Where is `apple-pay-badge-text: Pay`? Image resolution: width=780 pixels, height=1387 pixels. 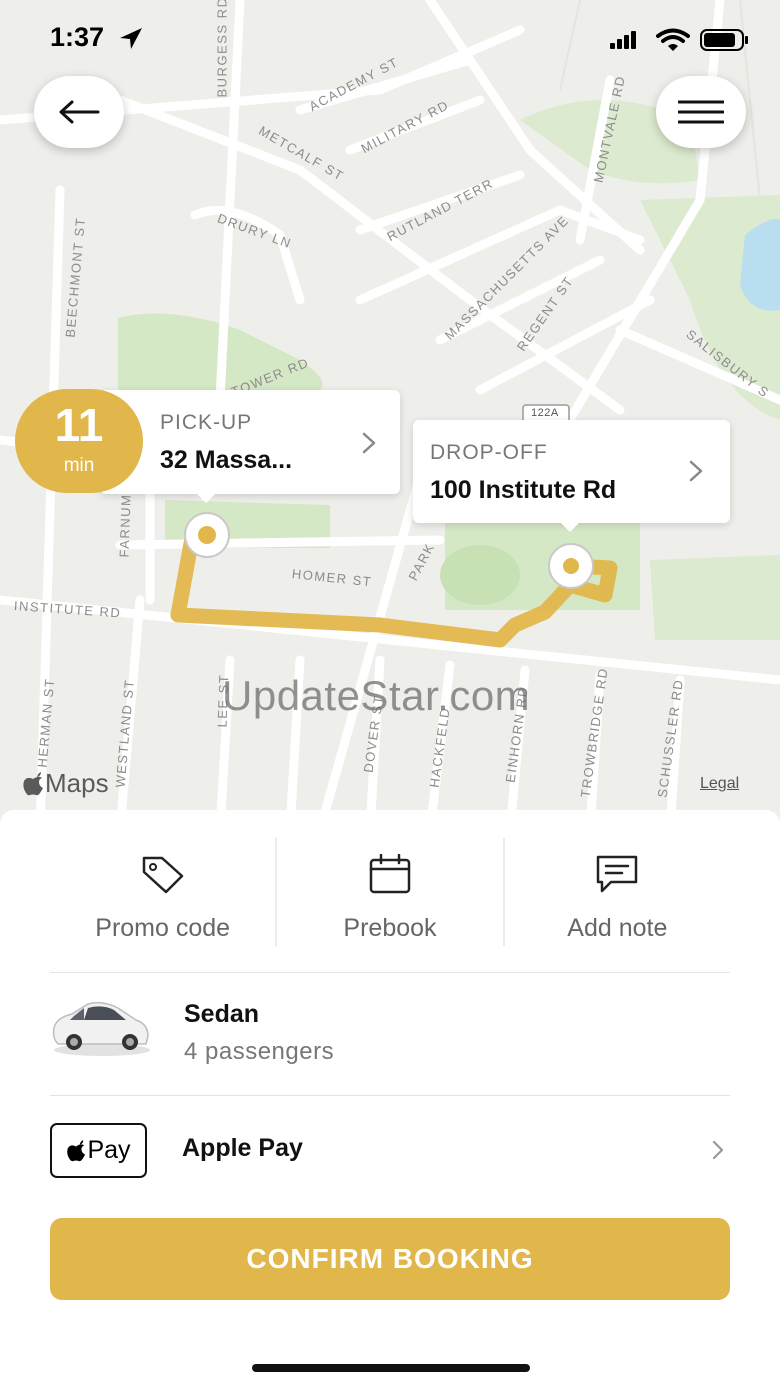 apple-pay-badge-text: Pay is located at coordinates (109, 1150).